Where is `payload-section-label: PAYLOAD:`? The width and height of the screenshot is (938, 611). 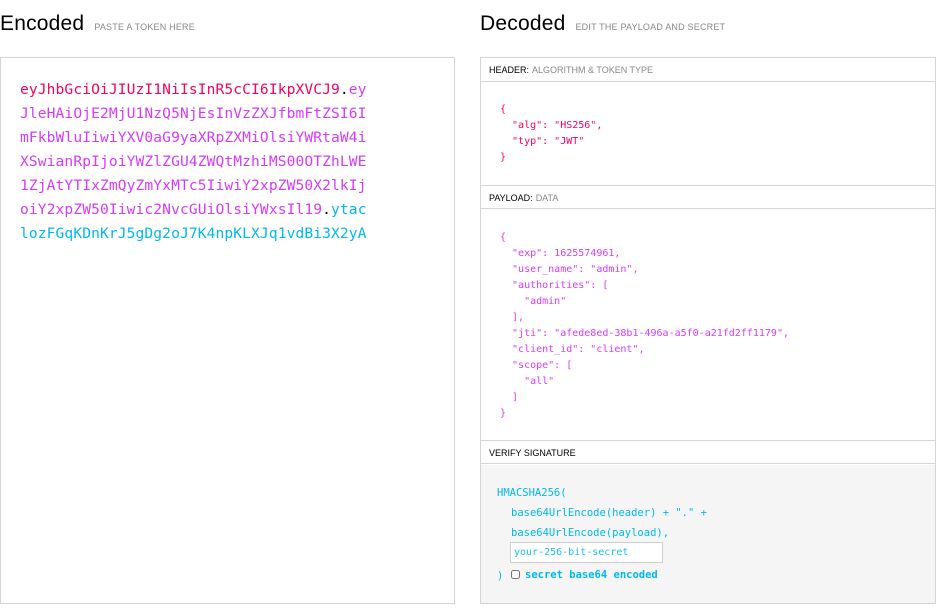 payload-section-label: PAYLOAD: is located at coordinates (511, 198).